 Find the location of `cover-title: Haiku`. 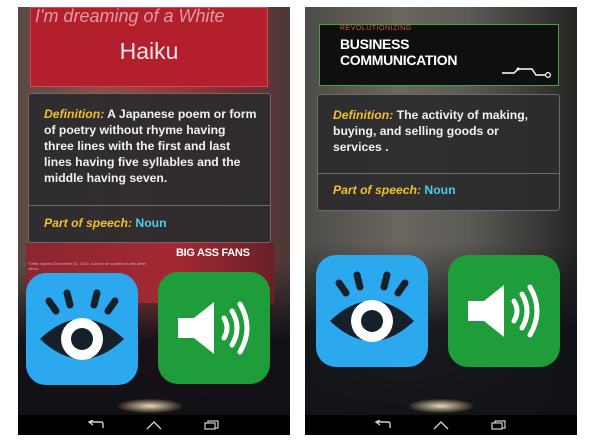

cover-title: Haiku is located at coordinates (149, 51).